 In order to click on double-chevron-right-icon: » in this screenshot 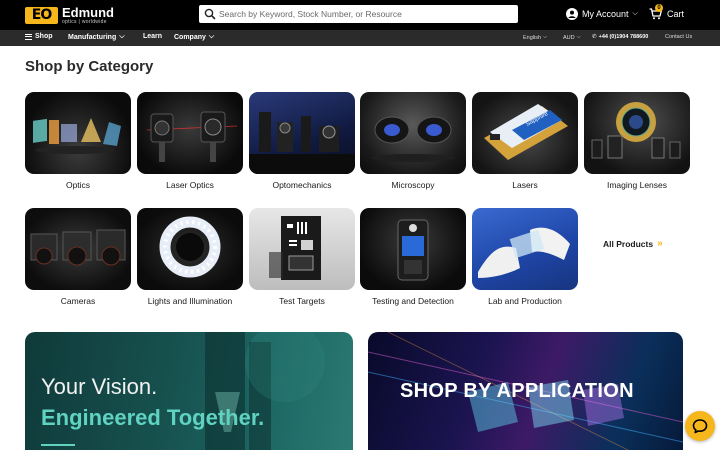, I will do `click(660, 243)`.